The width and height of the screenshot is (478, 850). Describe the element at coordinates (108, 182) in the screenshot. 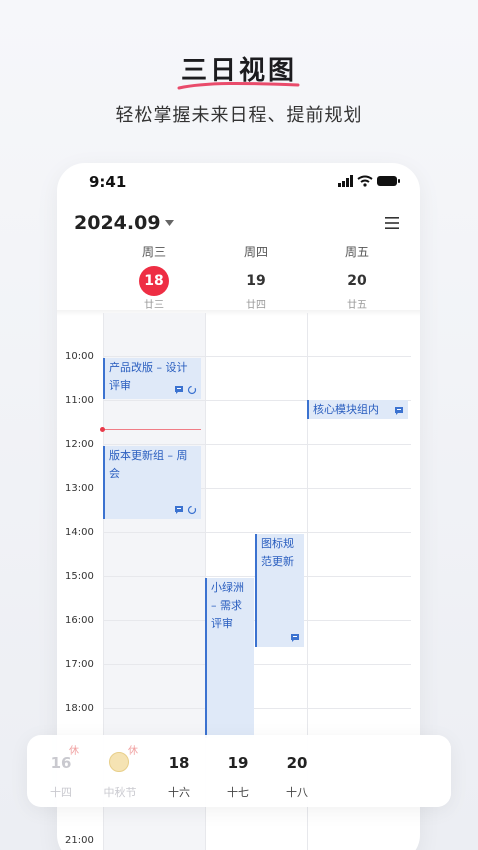

I see `status-time: 9:41` at that location.